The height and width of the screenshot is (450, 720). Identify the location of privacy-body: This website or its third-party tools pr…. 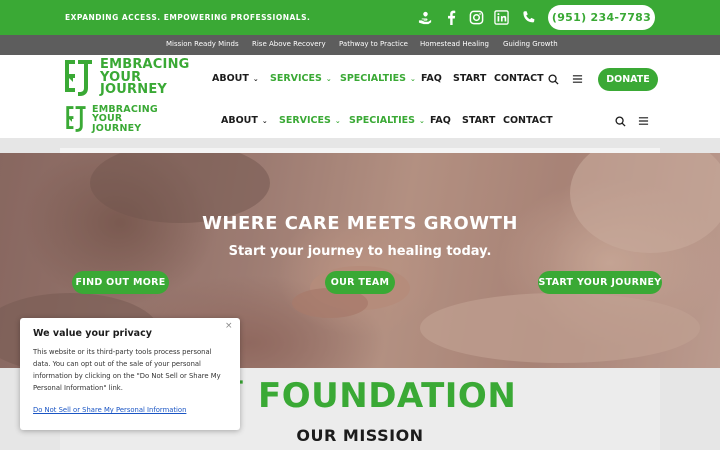
(127, 370).